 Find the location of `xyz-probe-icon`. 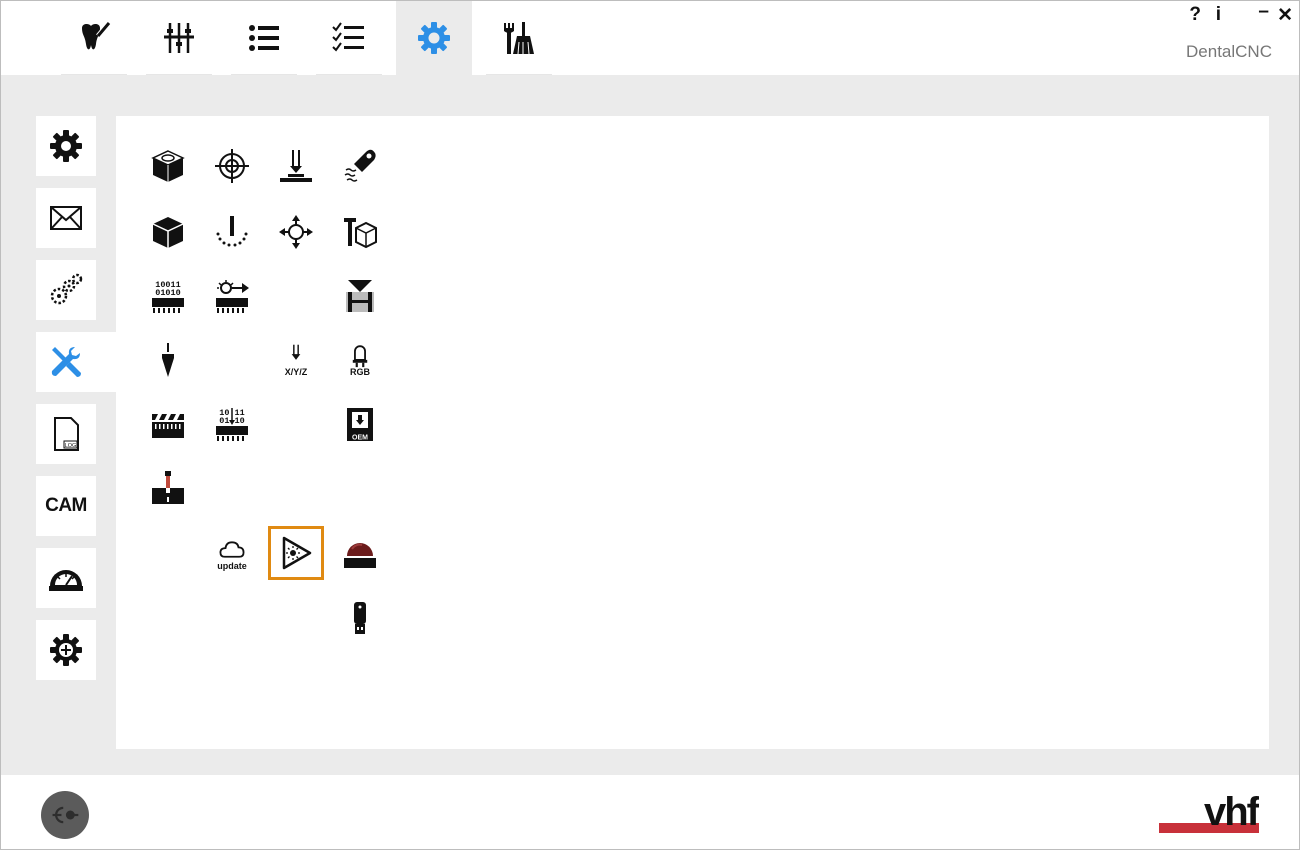

xyz-probe-icon is located at coordinates (296, 352).